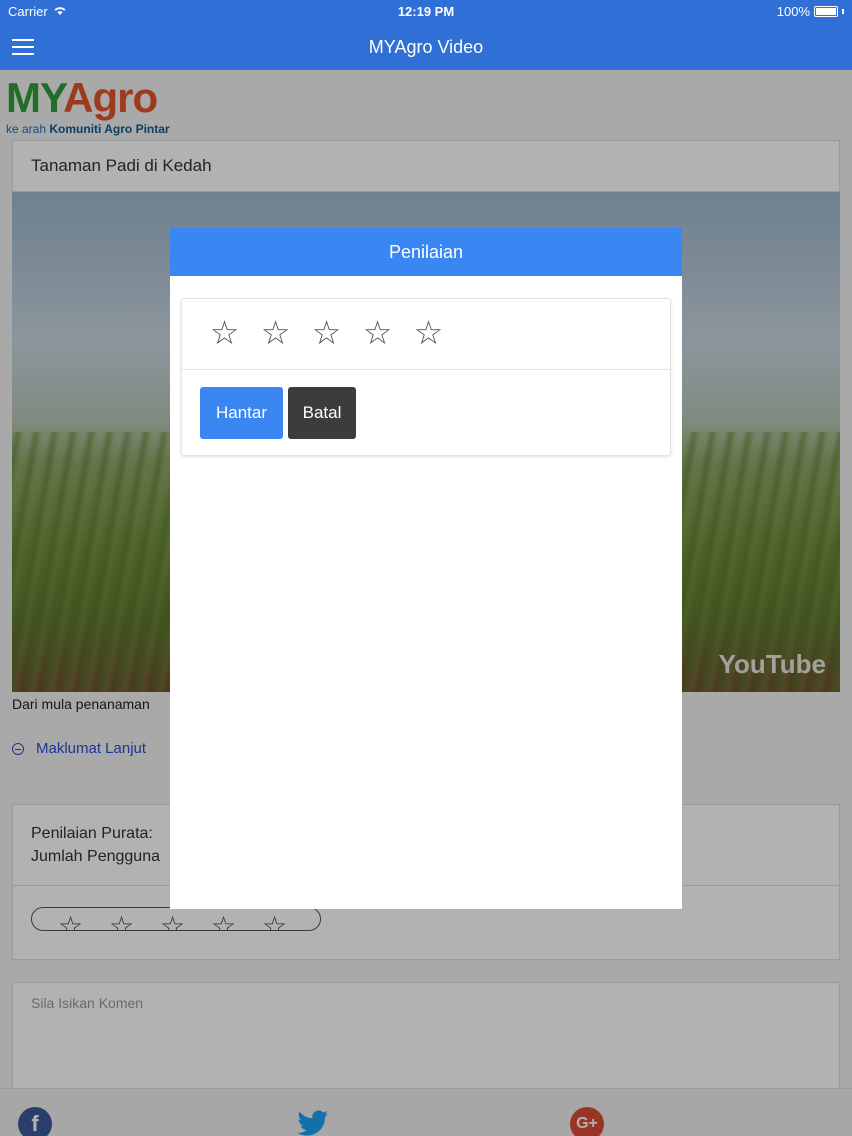 The width and height of the screenshot is (852, 1136). What do you see at coordinates (428, 332) in the screenshot?
I see `star-5-icon: ☆` at bounding box center [428, 332].